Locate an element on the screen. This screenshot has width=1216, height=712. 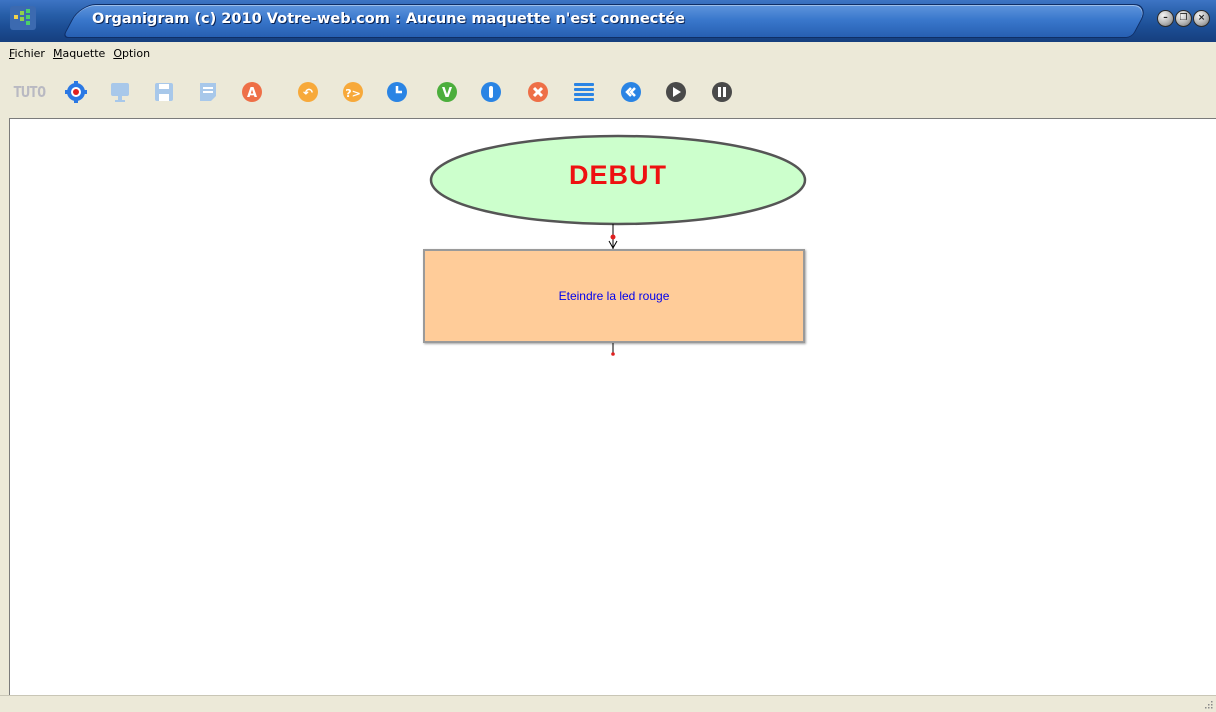
monitor-icon is located at coordinates (120, 92).